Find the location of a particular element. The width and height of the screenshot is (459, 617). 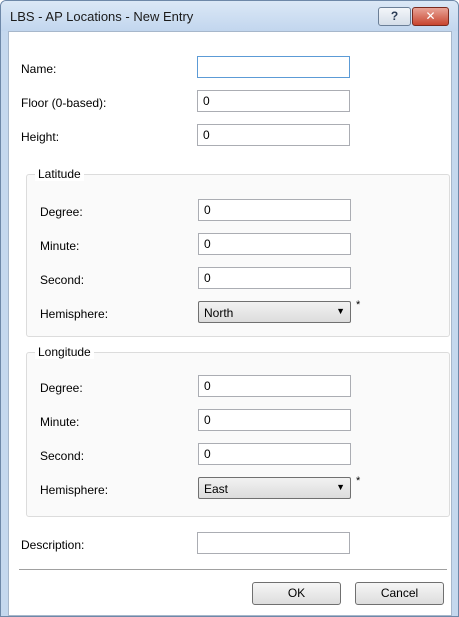

floor-label: Floor (0-based): is located at coordinates (64, 103).